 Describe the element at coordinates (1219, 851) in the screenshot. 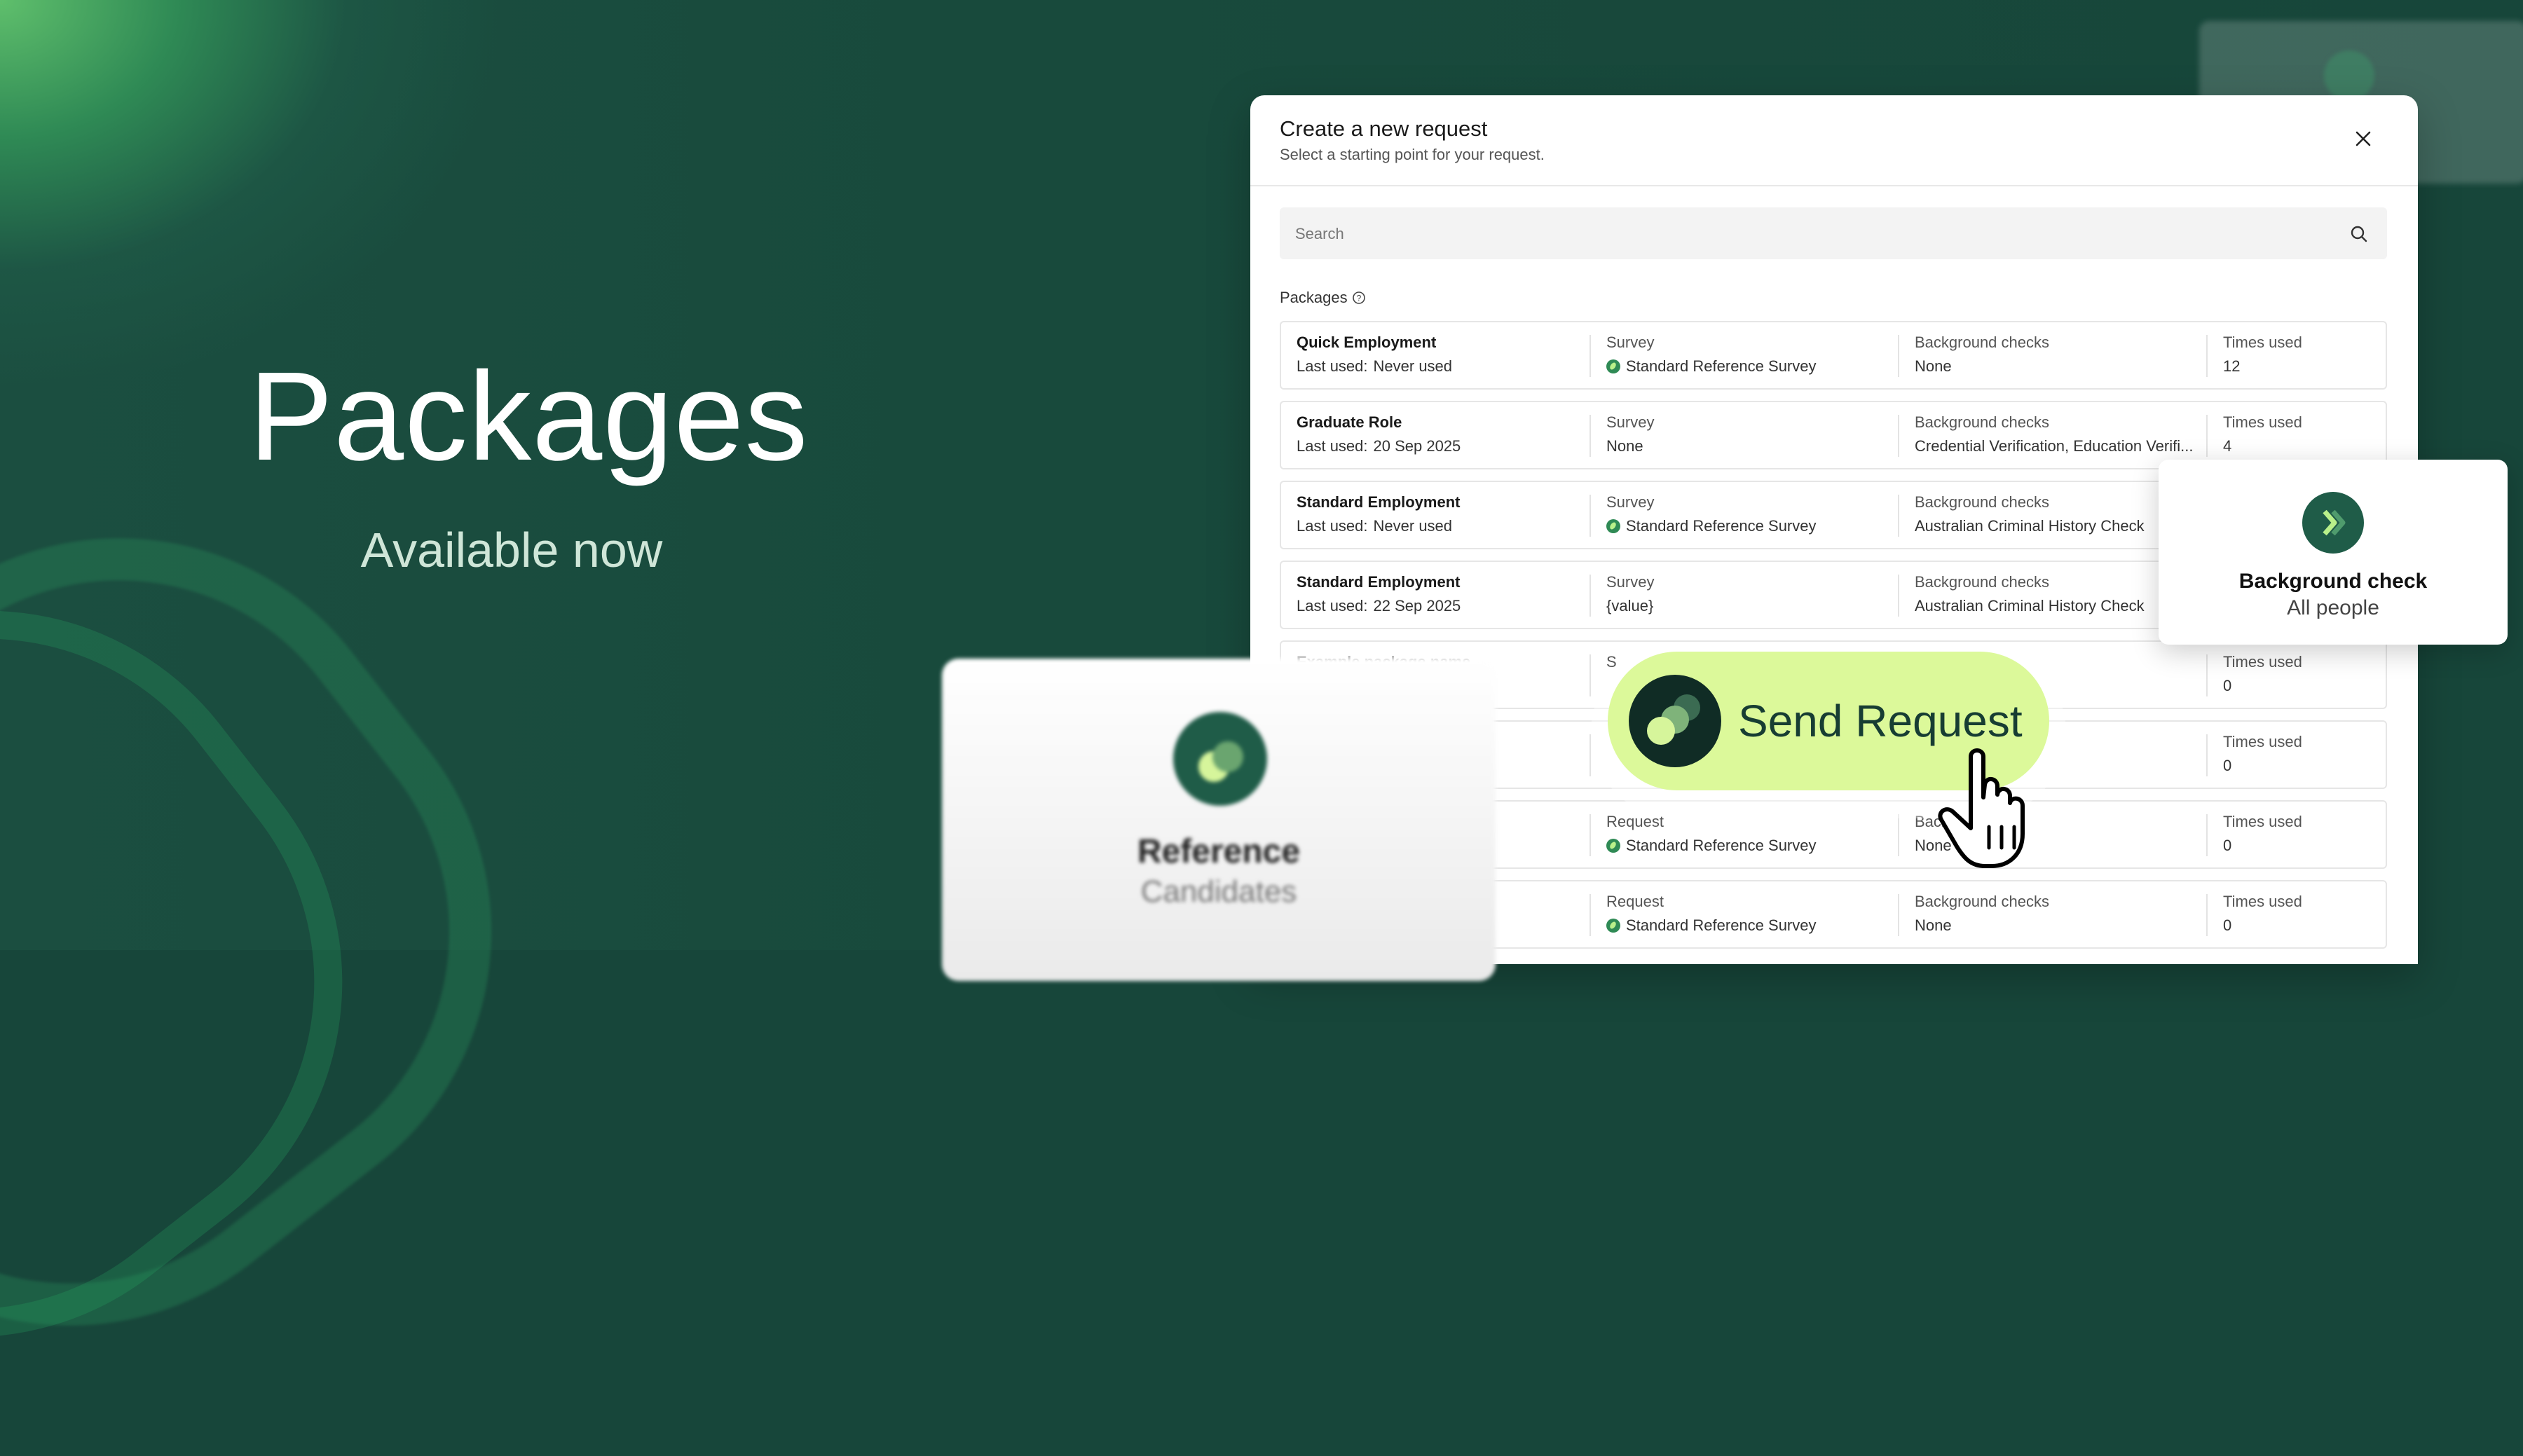

I see `reference-title: Reference` at that location.